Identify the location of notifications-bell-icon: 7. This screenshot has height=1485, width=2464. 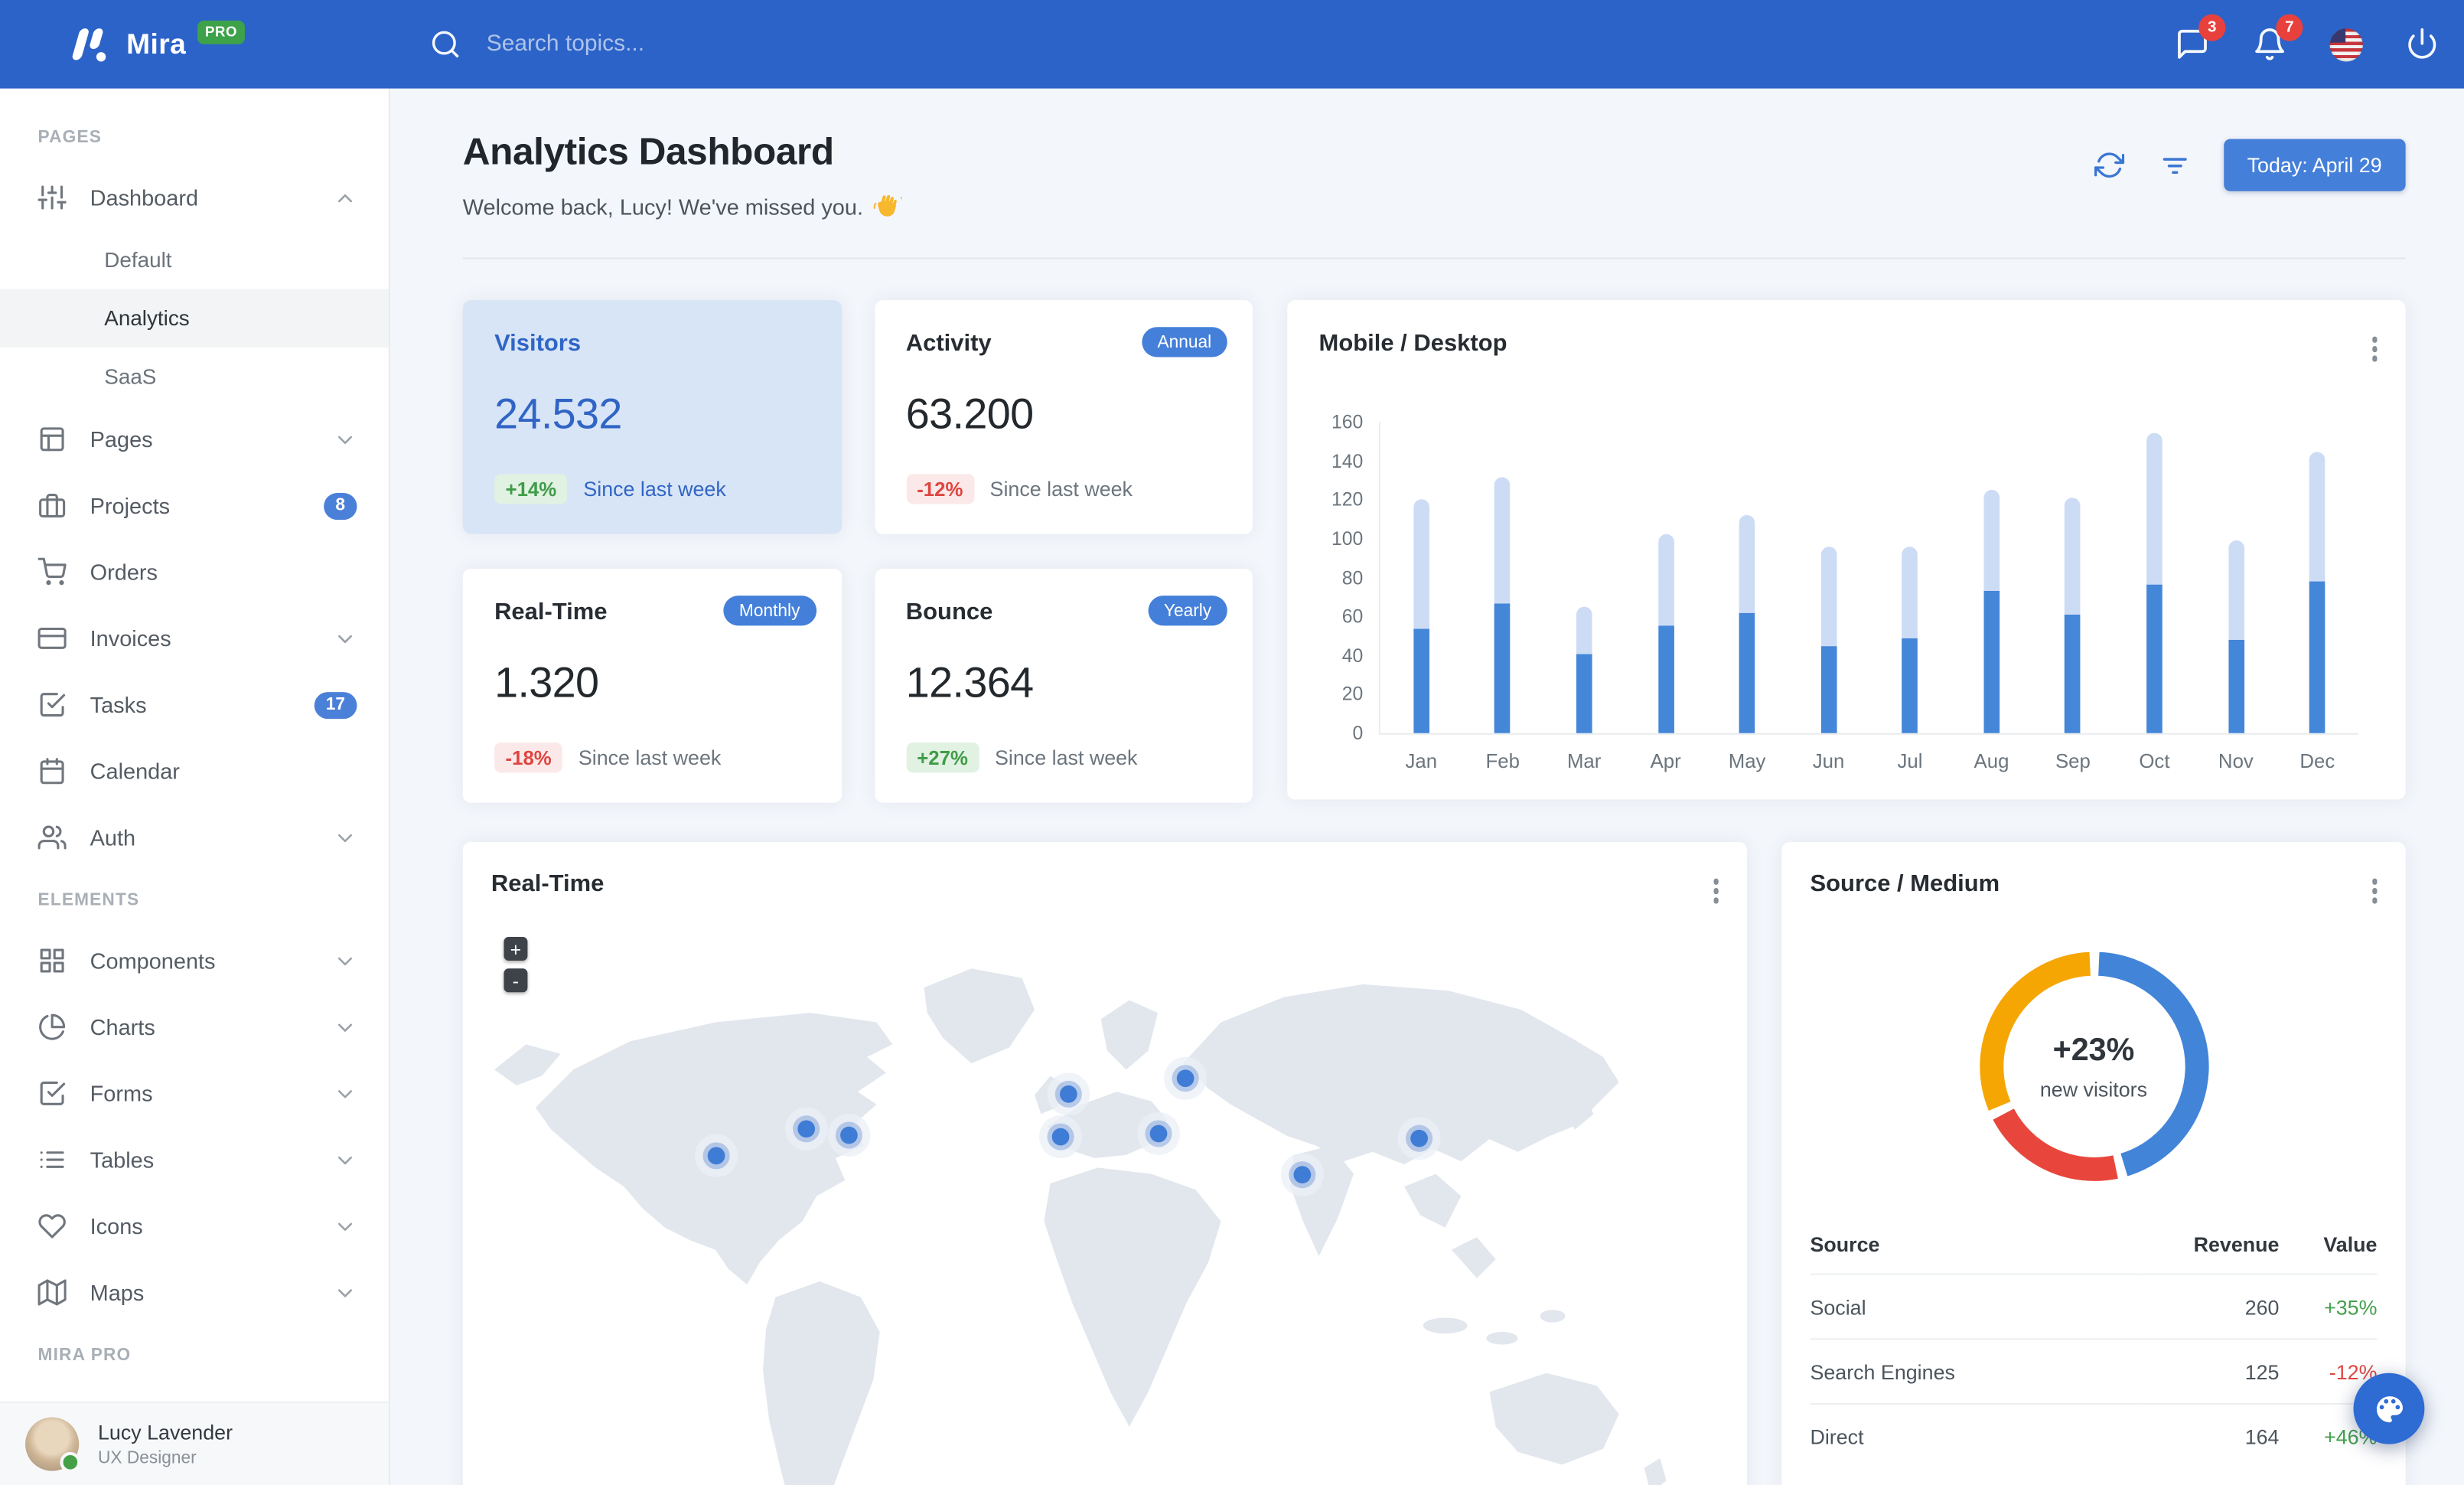
(2277, 37).